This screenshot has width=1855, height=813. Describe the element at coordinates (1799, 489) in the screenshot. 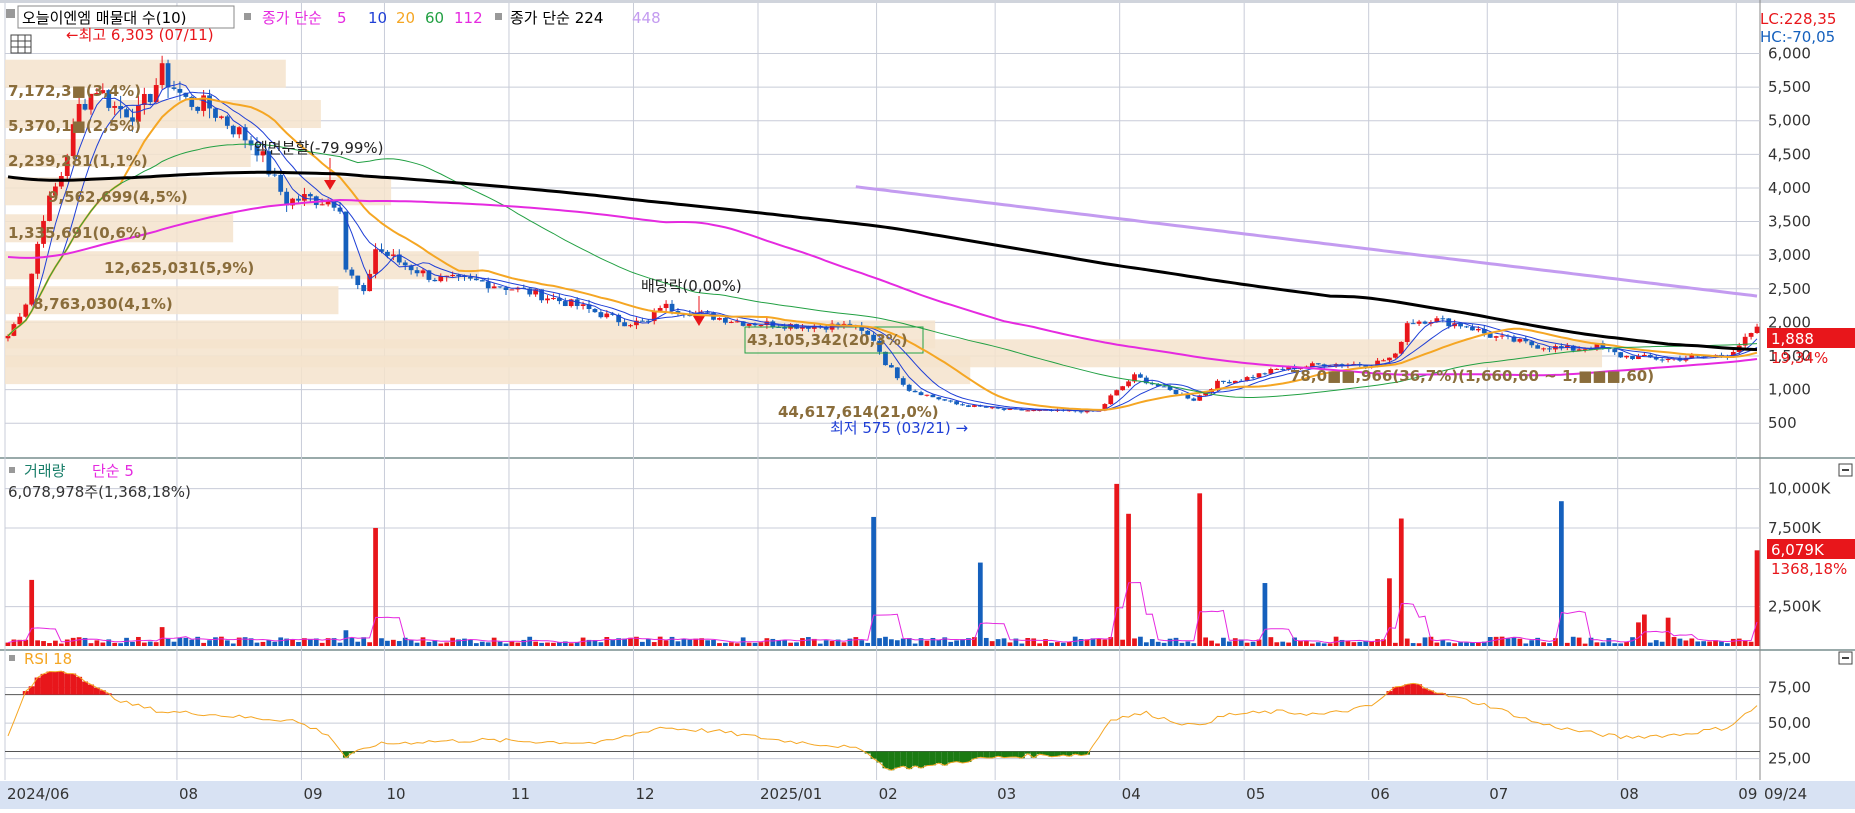

I see `volume-tick-label: 10,000K` at that location.